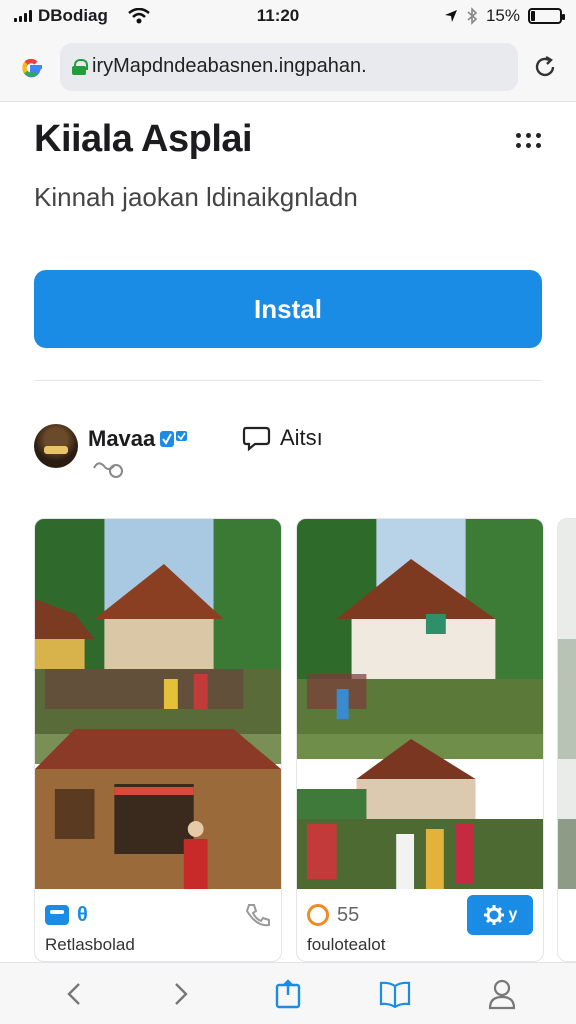  Describe the element at coordinates (139, 16) in the screenshot. I see `wifi-icon` at that location.